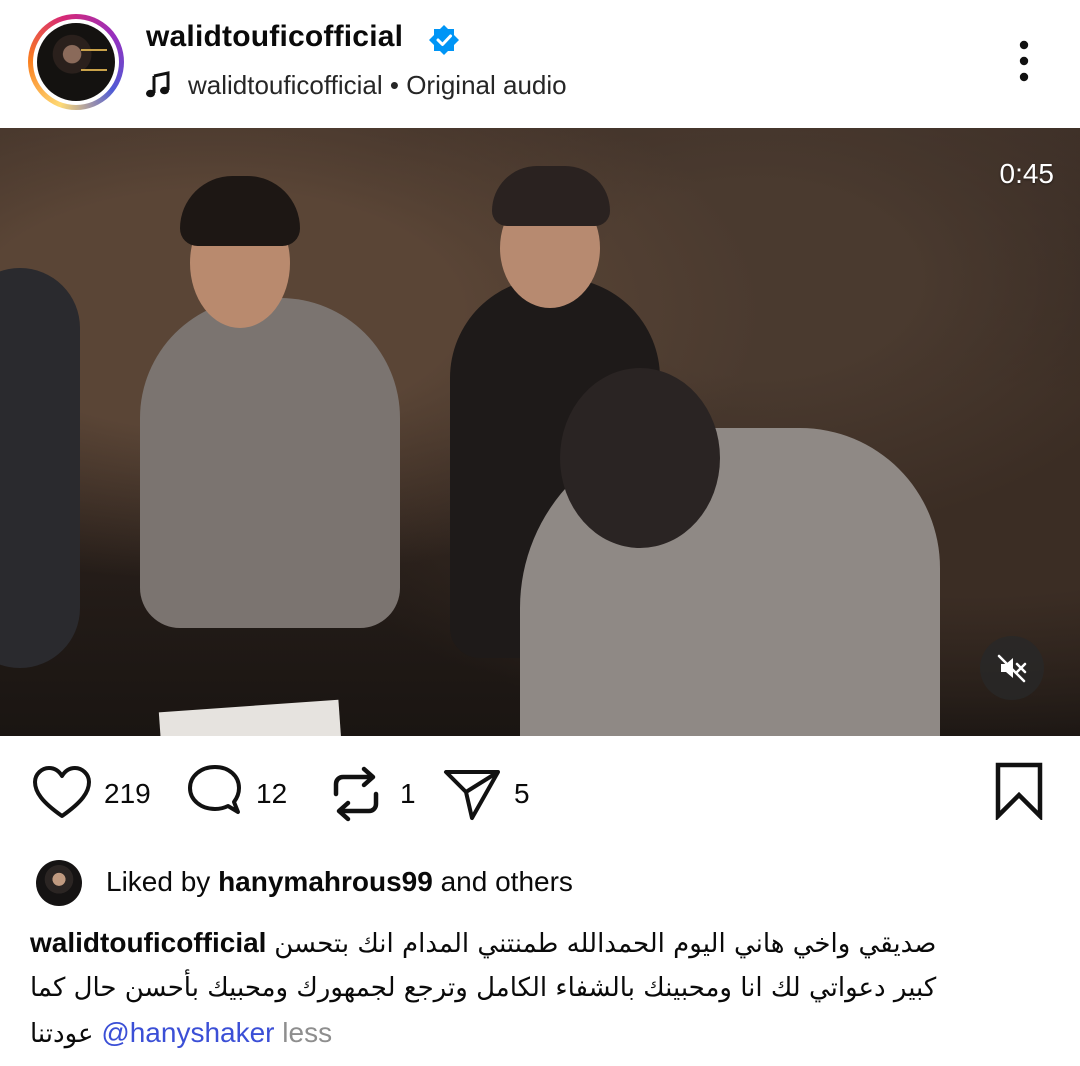  Describe the element at coordinates (472, 795) in the screenshot. I see `share-icon` at that location.